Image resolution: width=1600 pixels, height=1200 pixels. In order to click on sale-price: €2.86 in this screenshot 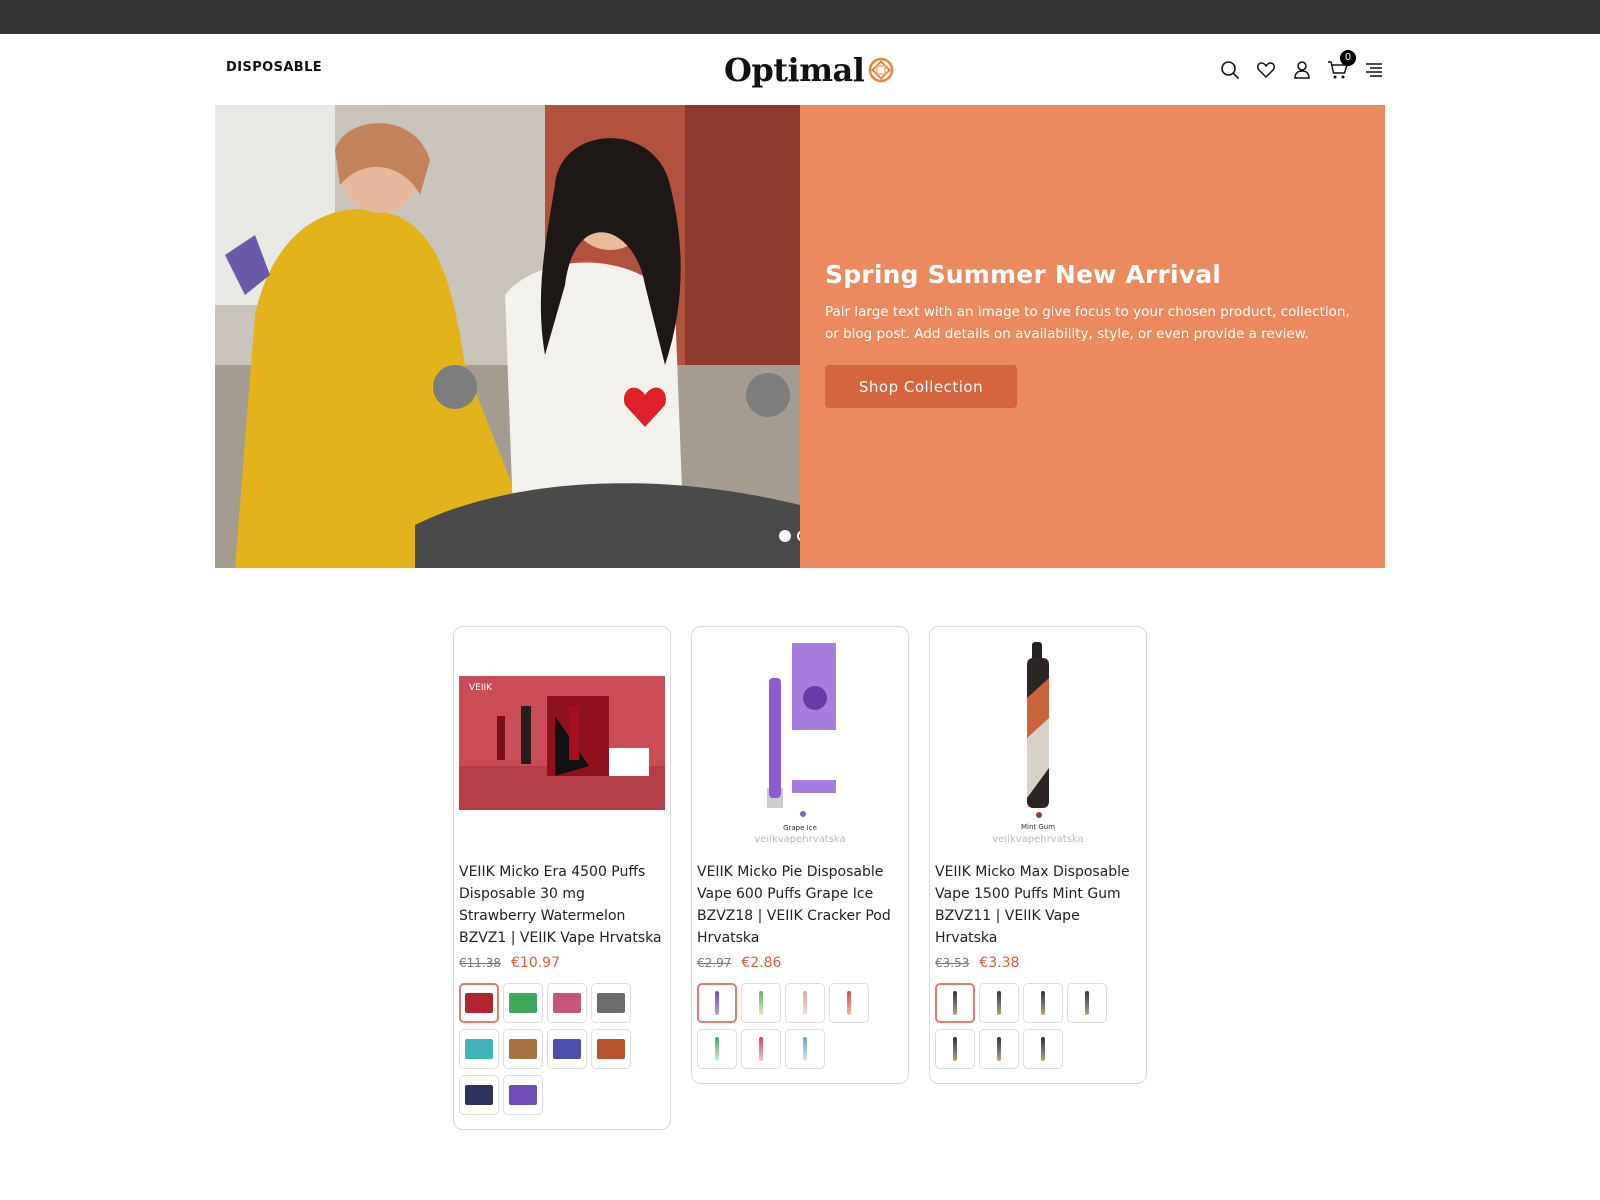, I will do `click(761, 963)`.